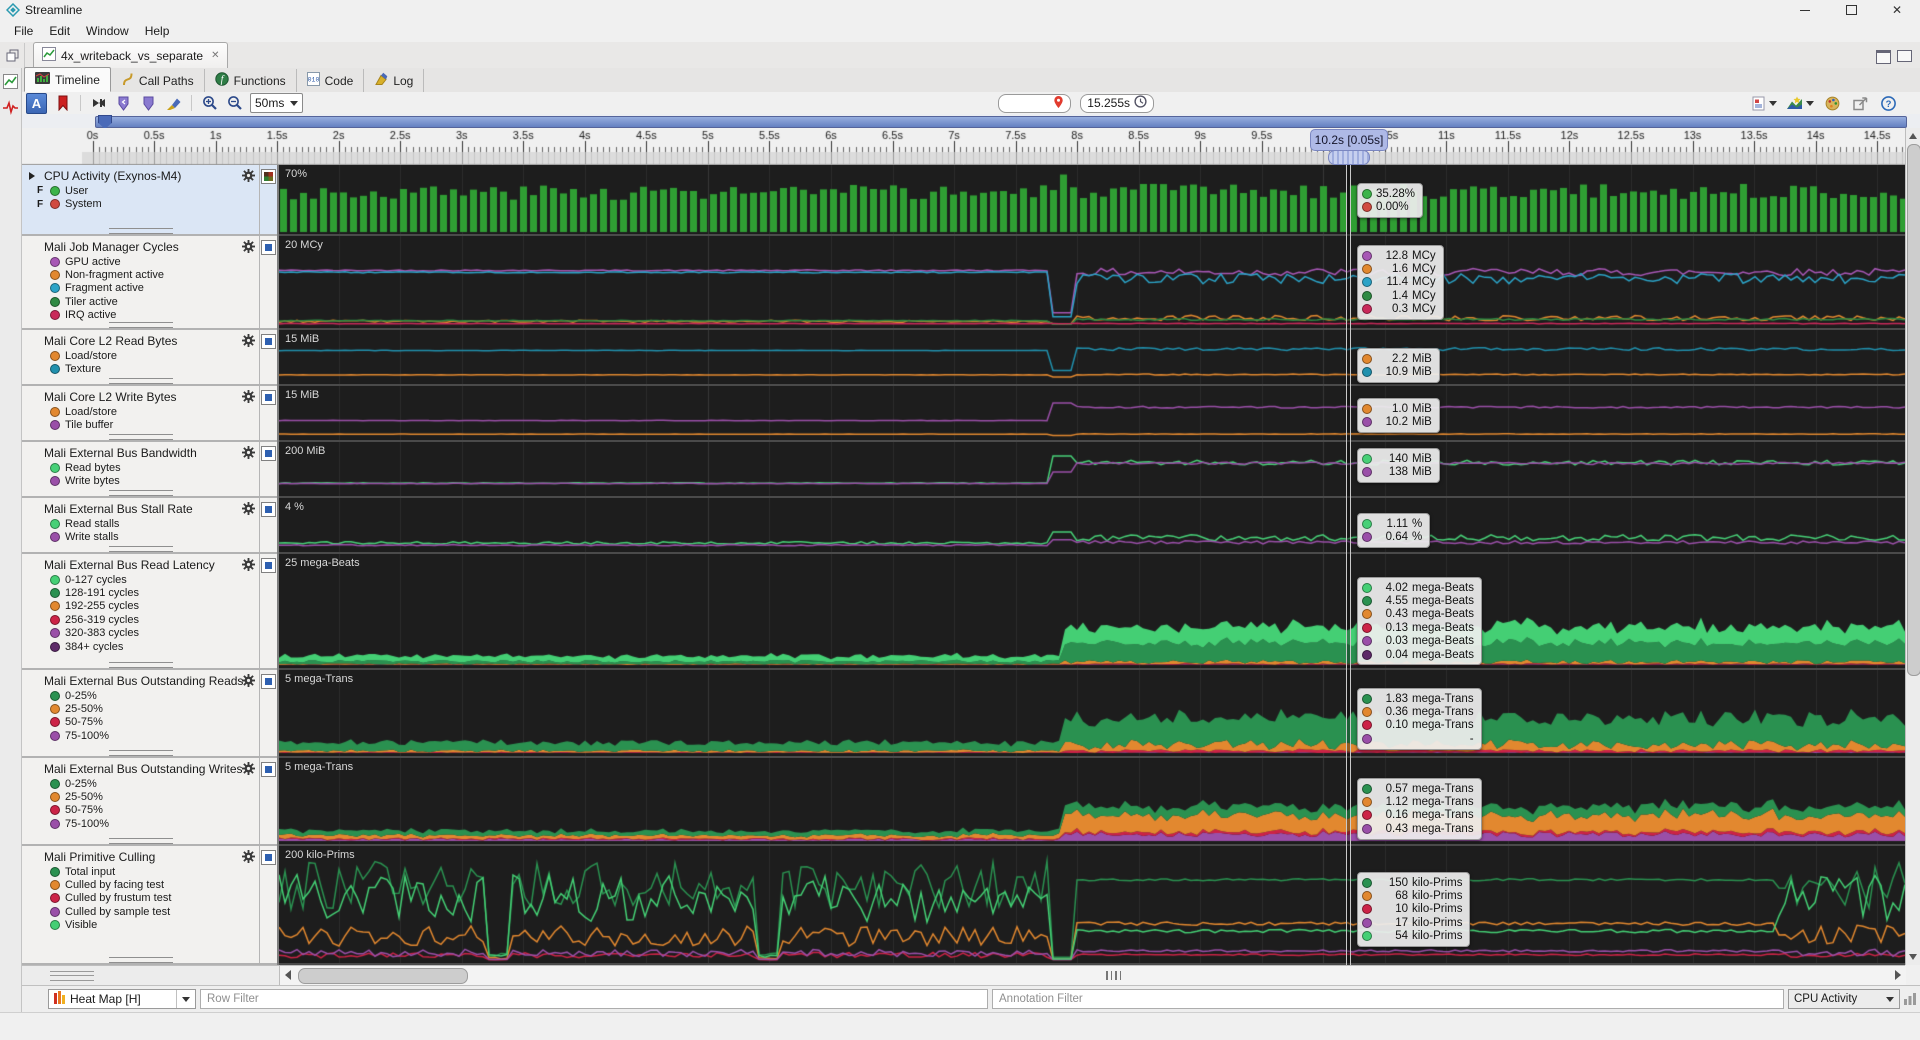  I want to click on cursor-handle, so click(1349, 157).